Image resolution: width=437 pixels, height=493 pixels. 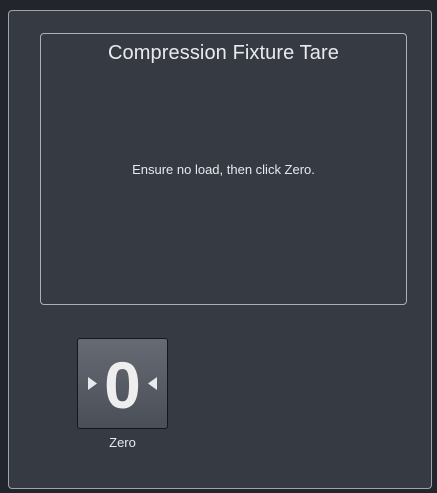 I want to click on zero-button-label: Zero, so click(x=122, y=442).